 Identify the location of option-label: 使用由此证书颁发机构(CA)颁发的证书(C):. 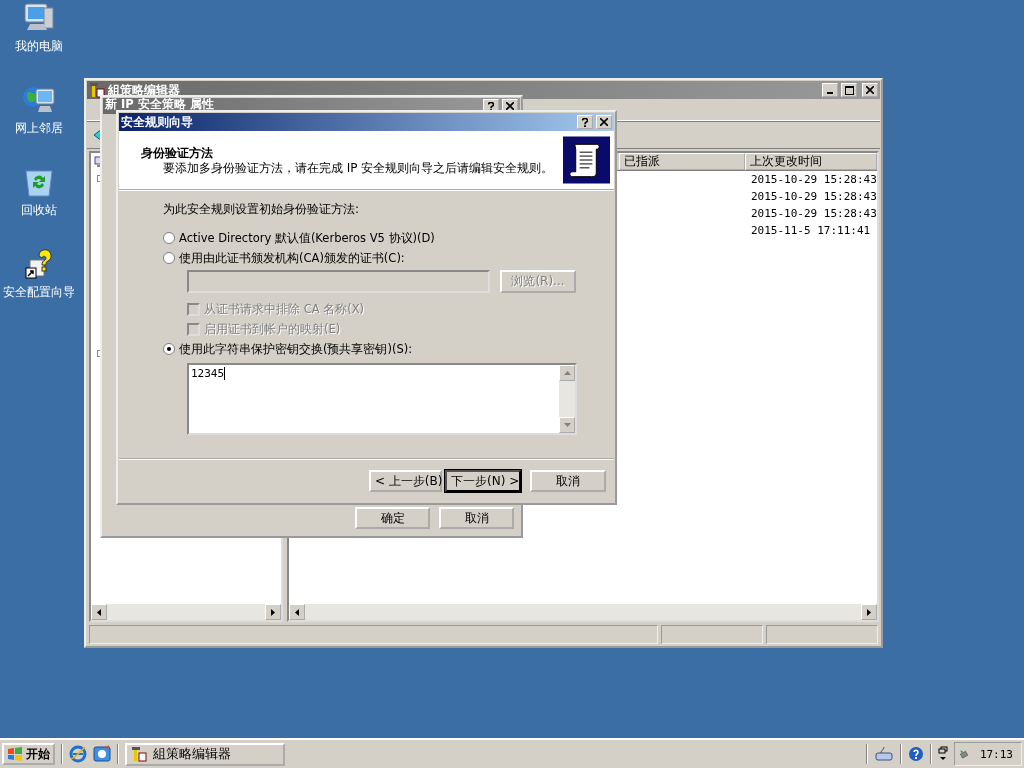
(292, 258).